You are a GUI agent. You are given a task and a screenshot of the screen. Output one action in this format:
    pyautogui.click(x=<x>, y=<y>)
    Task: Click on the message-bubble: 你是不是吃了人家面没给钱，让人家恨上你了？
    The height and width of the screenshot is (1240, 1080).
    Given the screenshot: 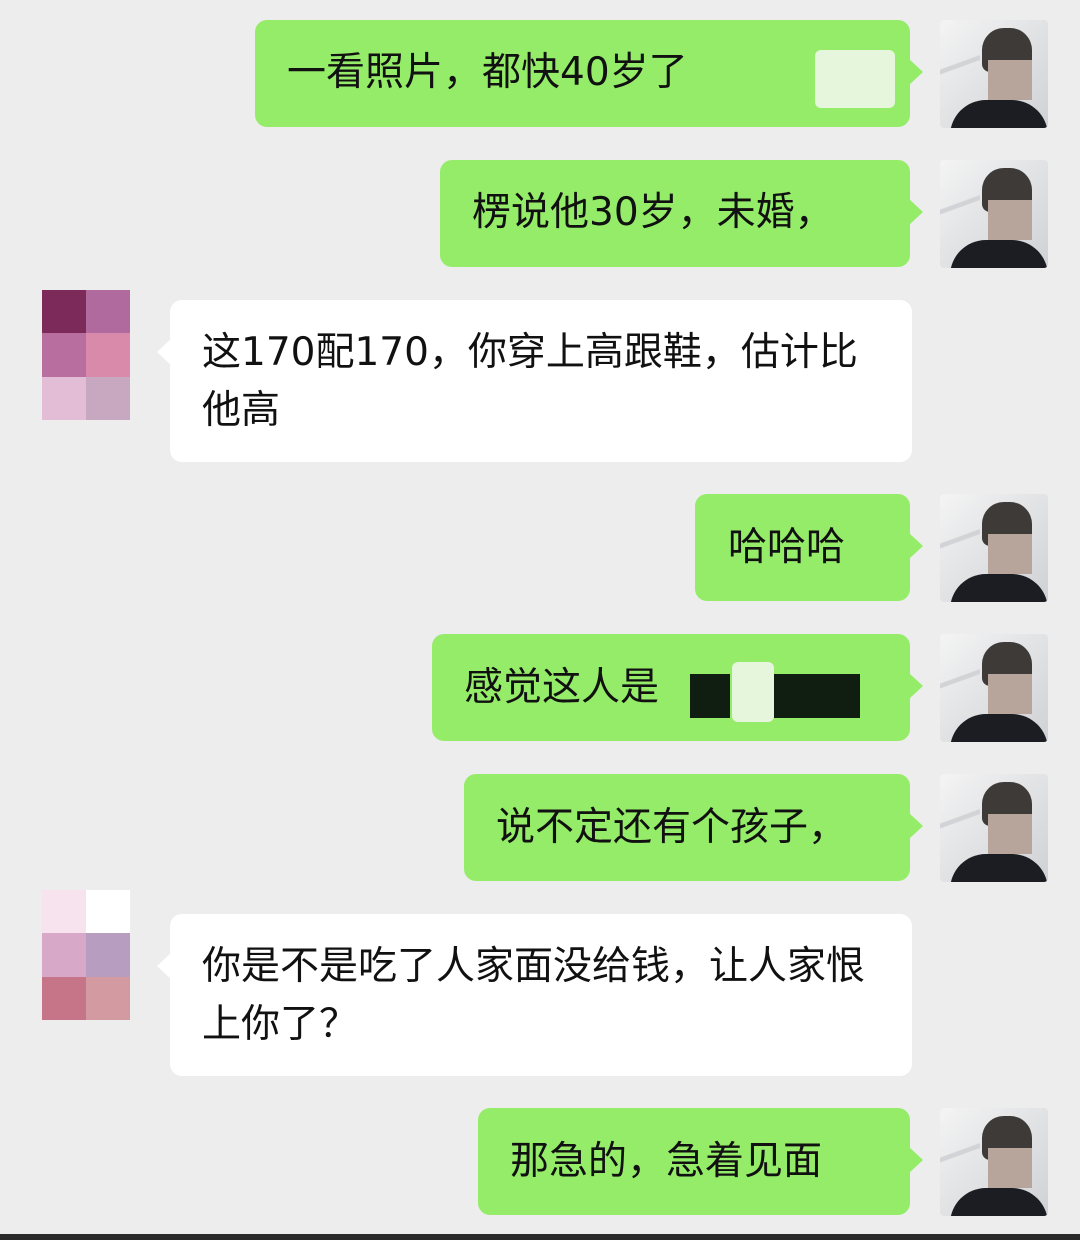 What is the action you would take?
    pyautogui.click(x=534, y=995)
    